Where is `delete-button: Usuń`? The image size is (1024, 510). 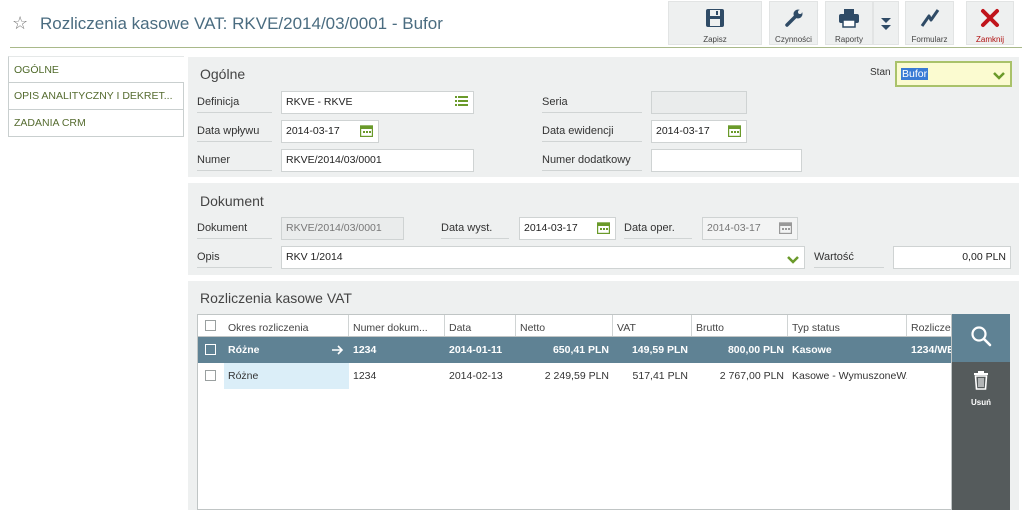
delete-button: Usuń is located at coordinates (981, 390).